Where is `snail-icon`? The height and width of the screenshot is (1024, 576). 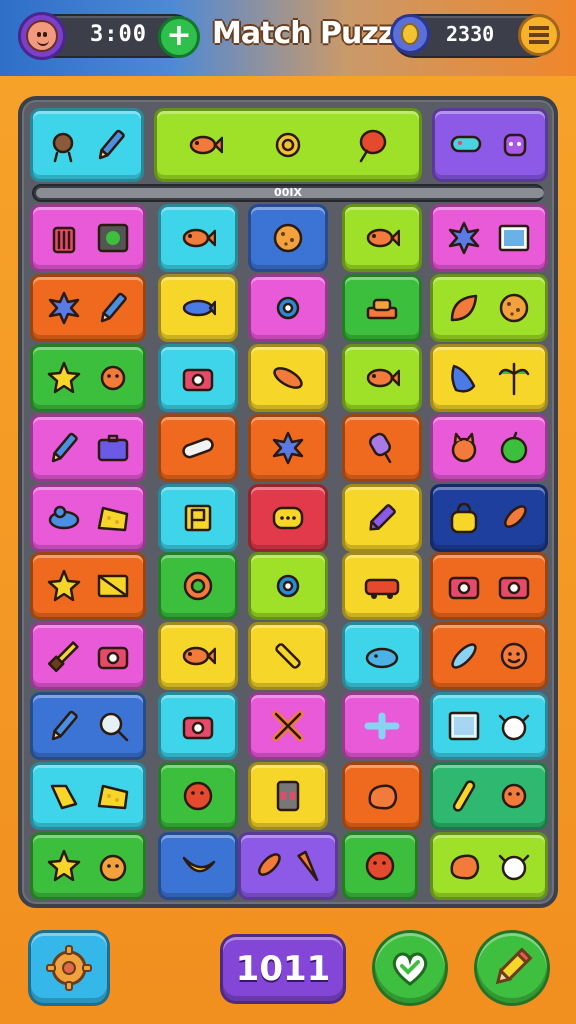 snail-icon is located at coordinates (288, 145).